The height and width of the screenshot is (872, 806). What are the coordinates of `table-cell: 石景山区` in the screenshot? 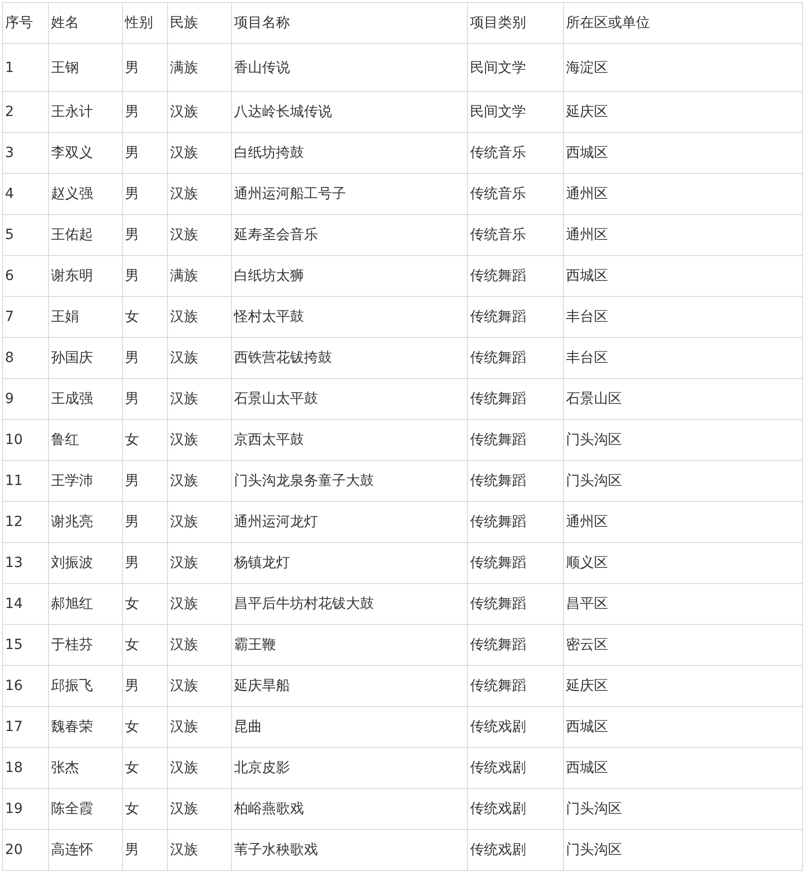 It's located at (683, 399).